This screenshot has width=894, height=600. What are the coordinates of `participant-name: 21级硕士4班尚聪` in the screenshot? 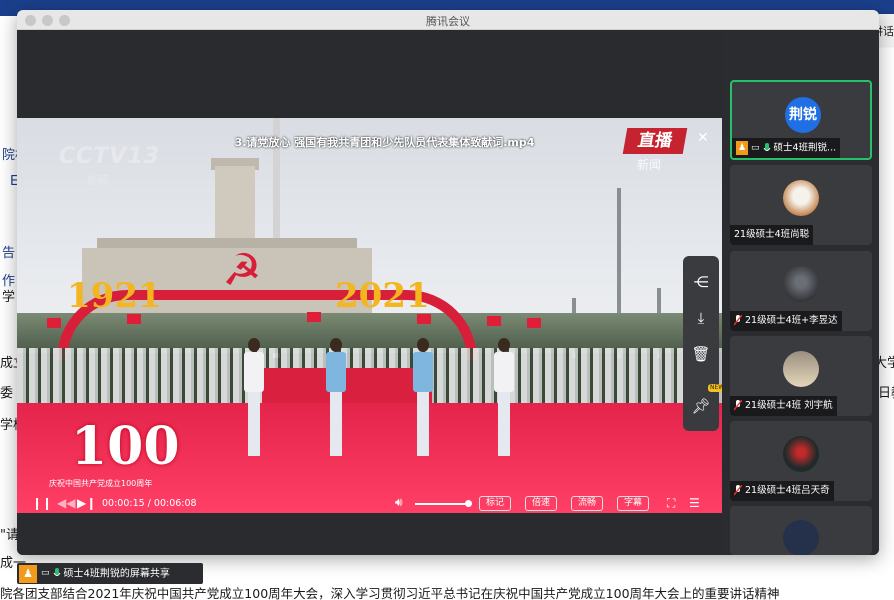 It's located at (772, 234).